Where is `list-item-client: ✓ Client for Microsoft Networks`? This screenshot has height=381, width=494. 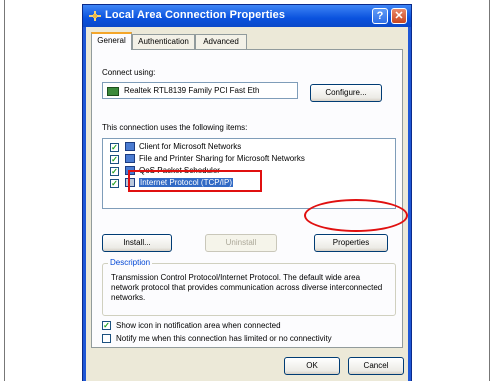
list-item-client: ✓ Client for Microsoft Networks is located at coordinates (249, 147).